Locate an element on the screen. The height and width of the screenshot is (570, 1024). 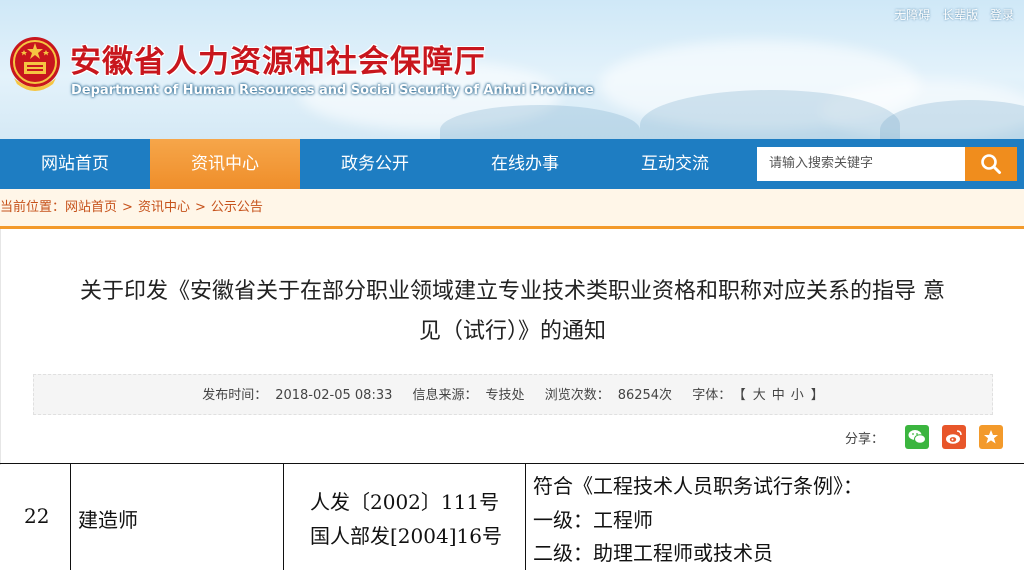
wechat-share-button is located at coordinates (917, 437).